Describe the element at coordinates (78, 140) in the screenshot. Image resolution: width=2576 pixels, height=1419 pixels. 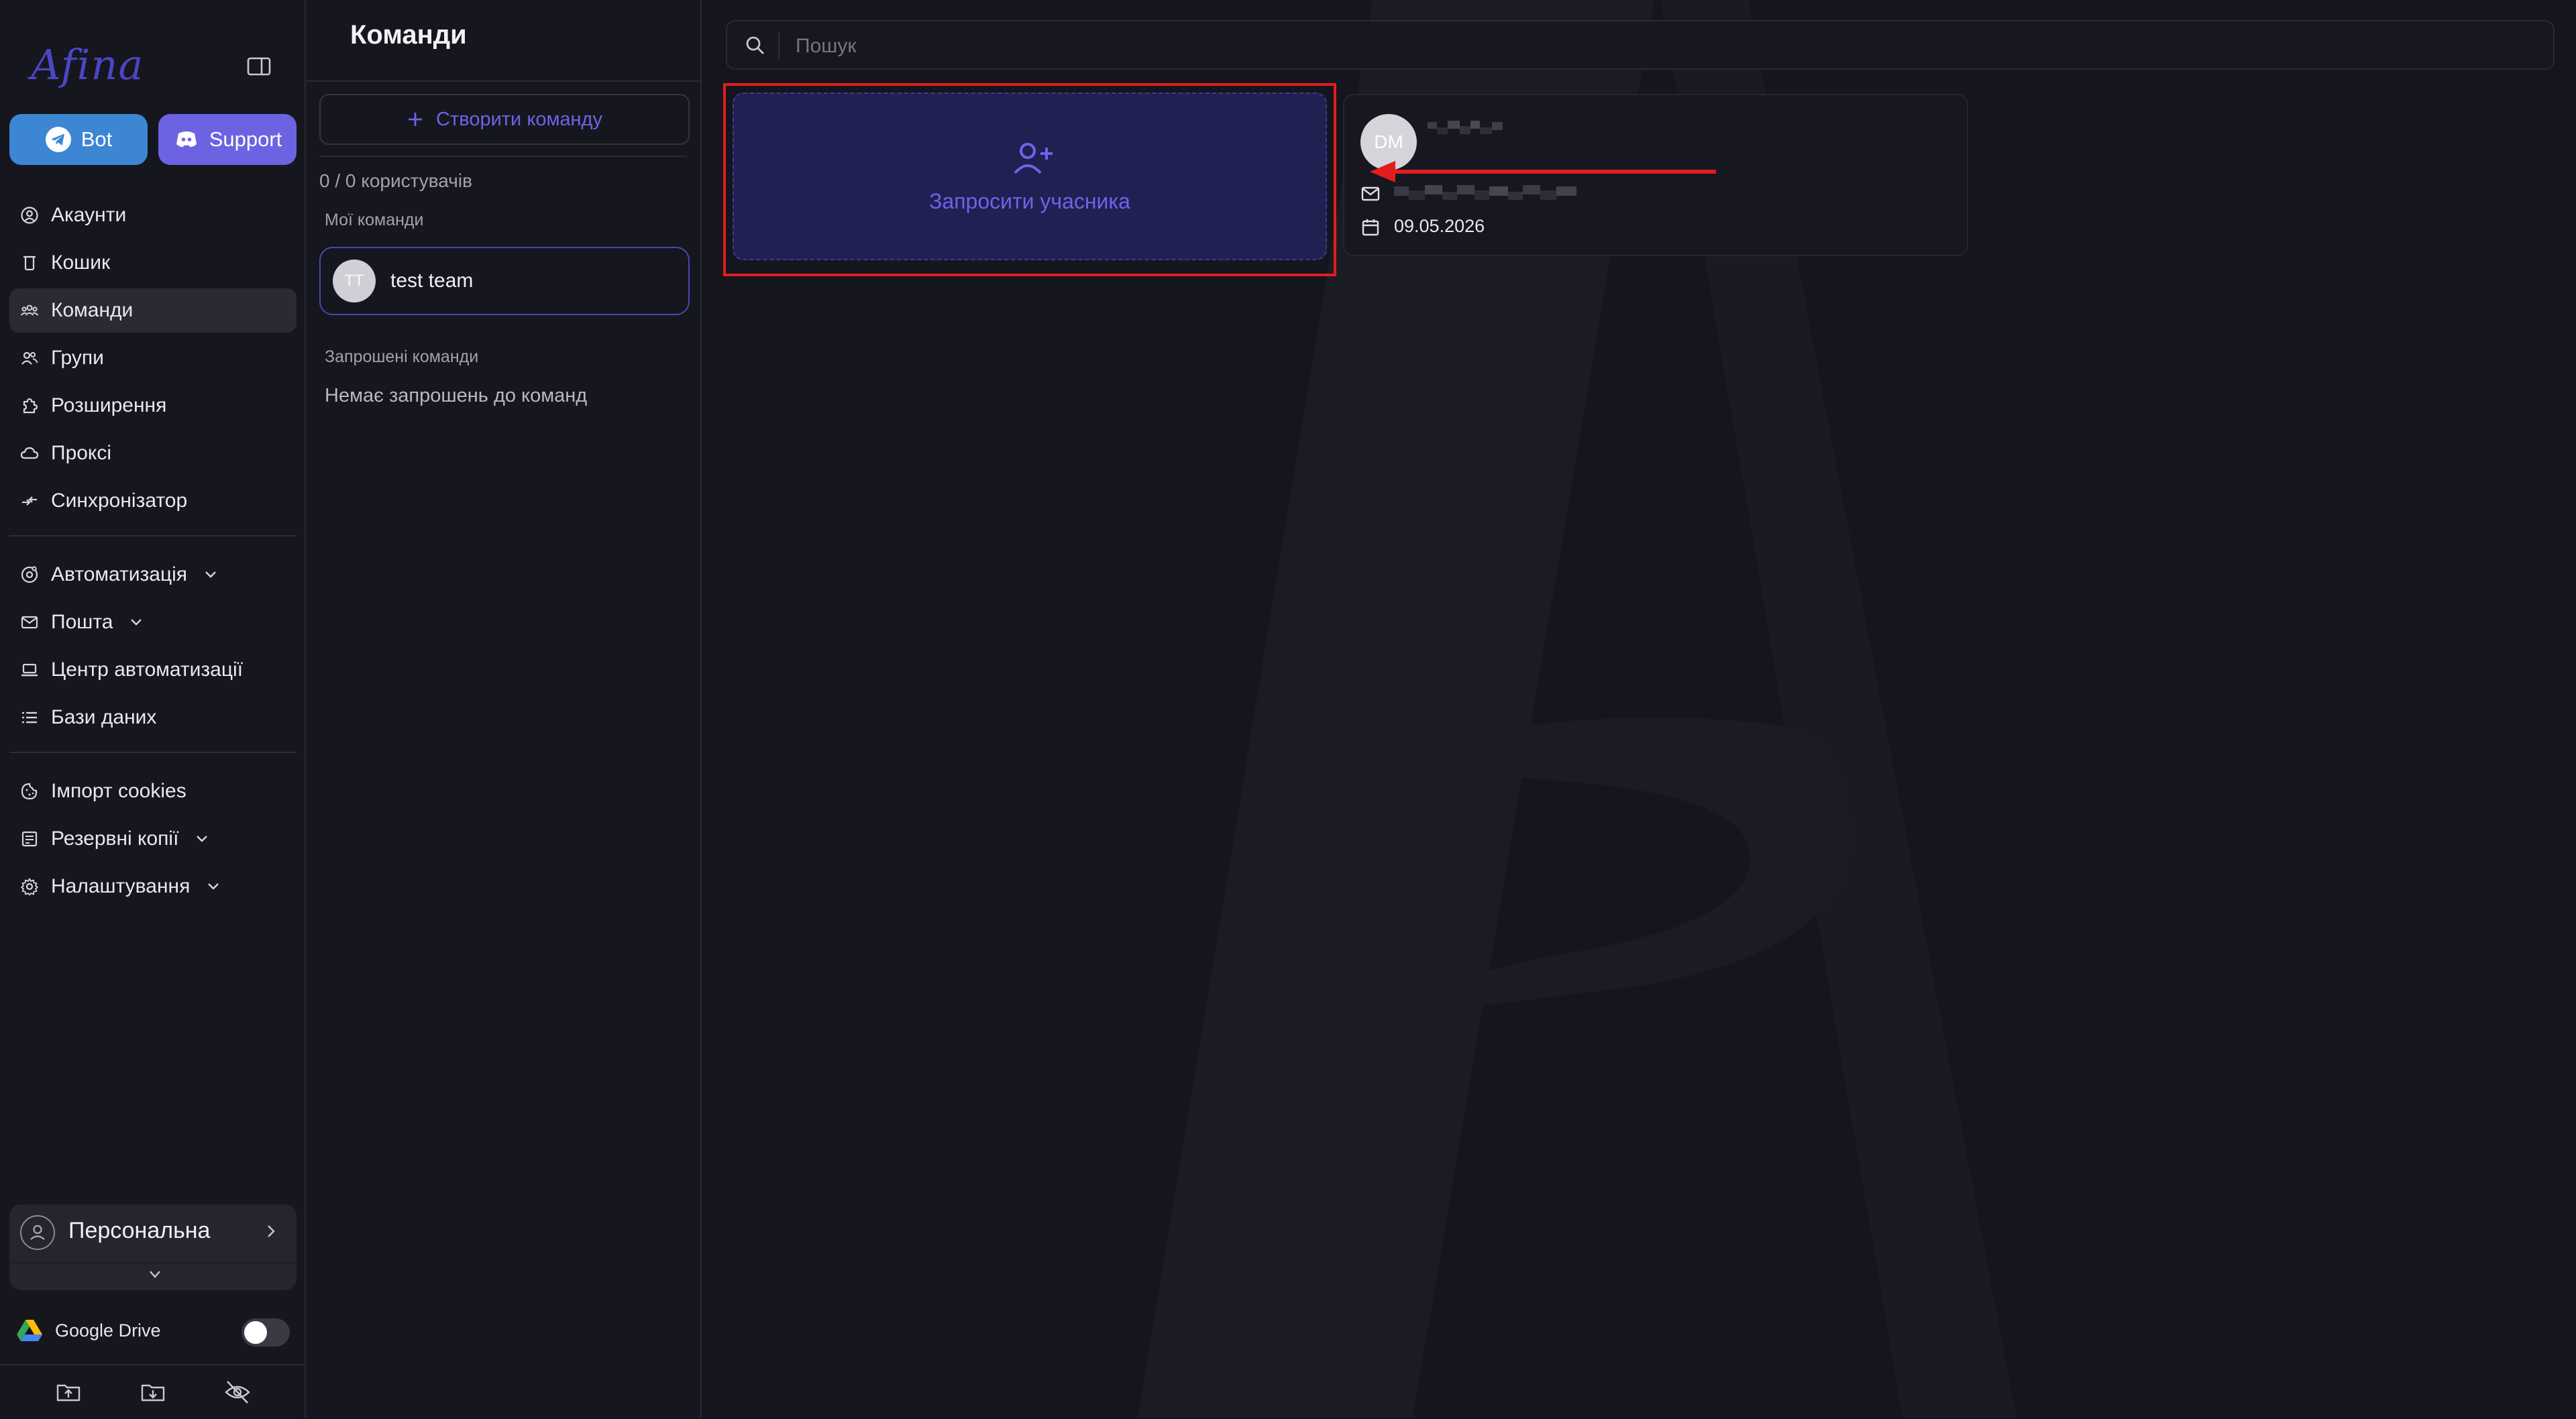
I see `bot-button: Bot` at that location.